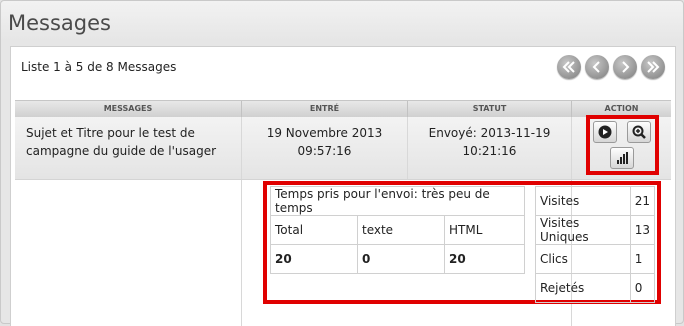 The width and height of the screenshot is (684, 326). Describe the element at coordinates (597, 67) in the screenshot. I see `prev-page-icon` at that location.